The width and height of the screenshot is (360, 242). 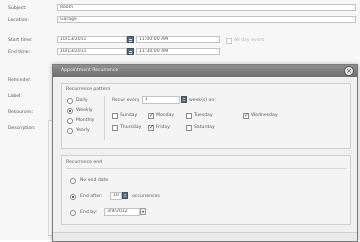 I want to click on day-wednesday-label: Wednesday, so click(x=264, y=115).